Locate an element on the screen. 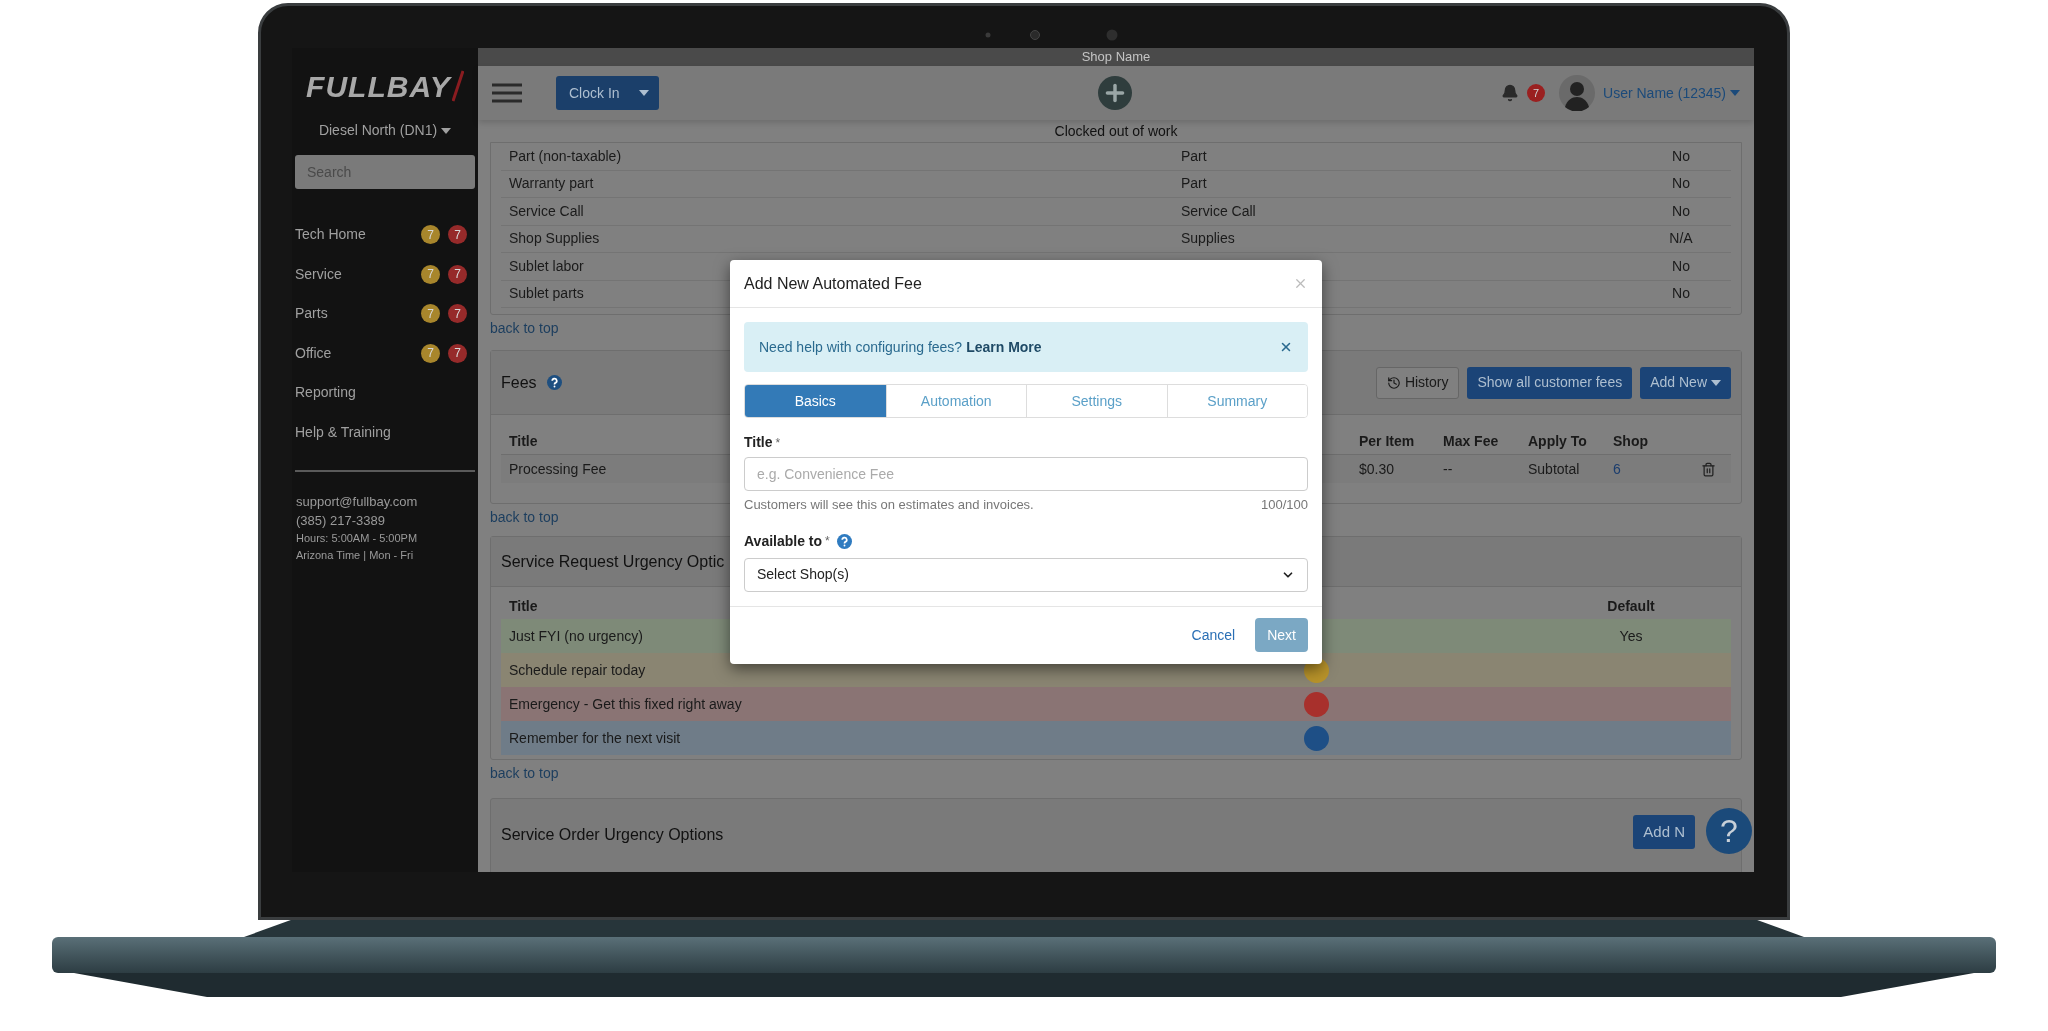  wizard-tab: Basics is located at coordinates (815, 401).